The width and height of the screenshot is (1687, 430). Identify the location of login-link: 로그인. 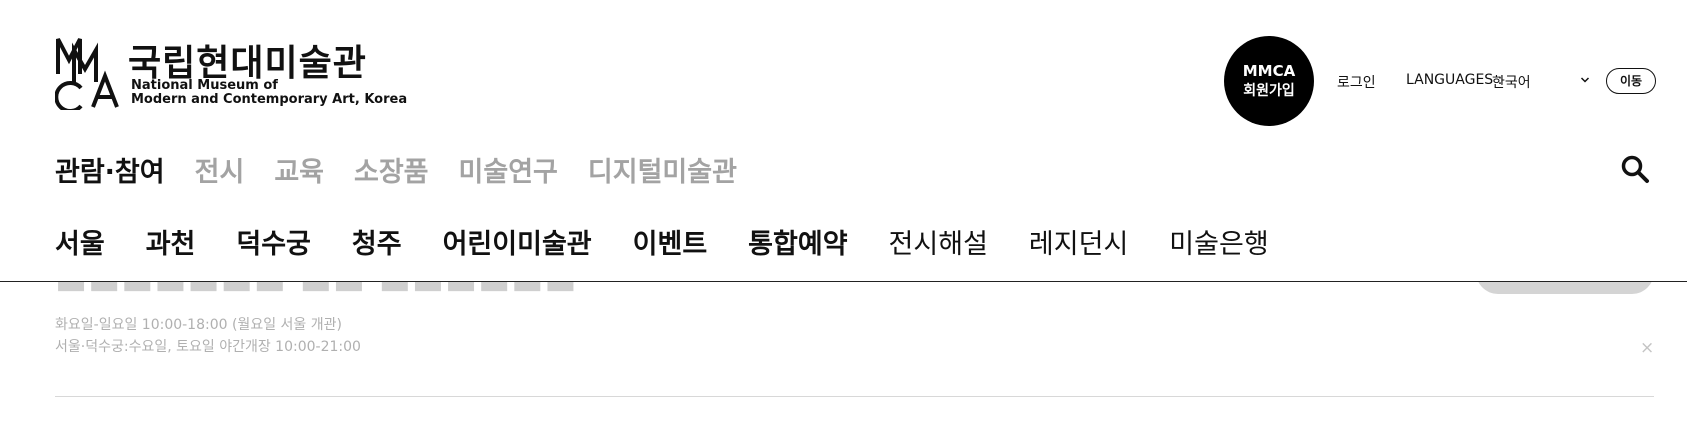
(1356, 82).